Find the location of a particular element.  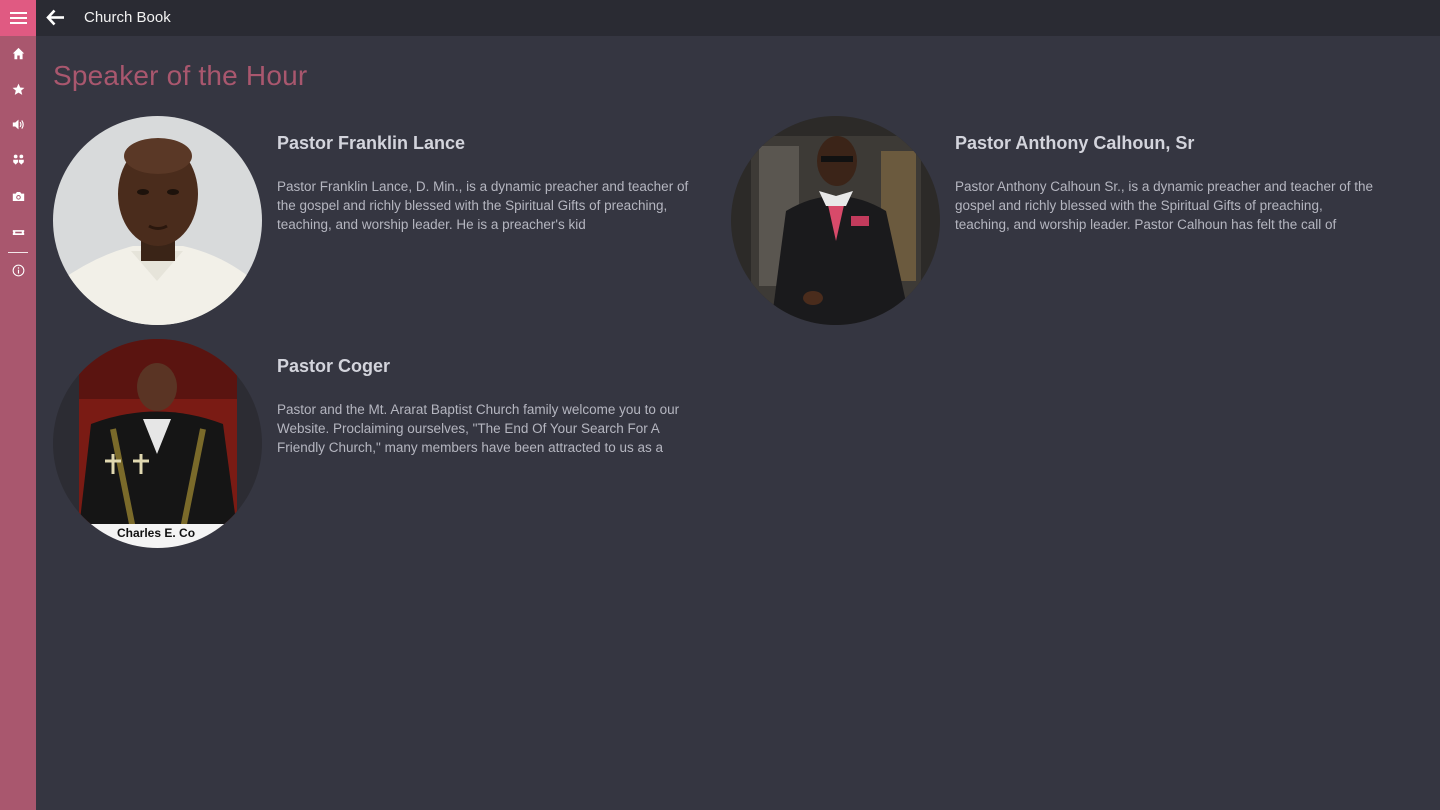

ticket-icon is located at coordinates (18, 232).